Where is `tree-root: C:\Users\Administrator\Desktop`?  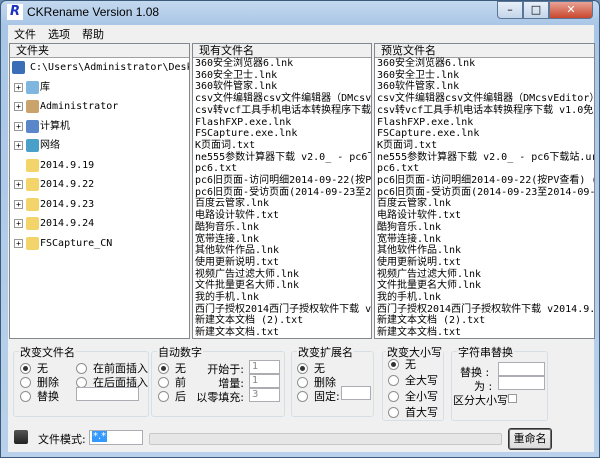 tree-root: C:\Users\Administrator\Desktop is located at coordinates (99, 68).